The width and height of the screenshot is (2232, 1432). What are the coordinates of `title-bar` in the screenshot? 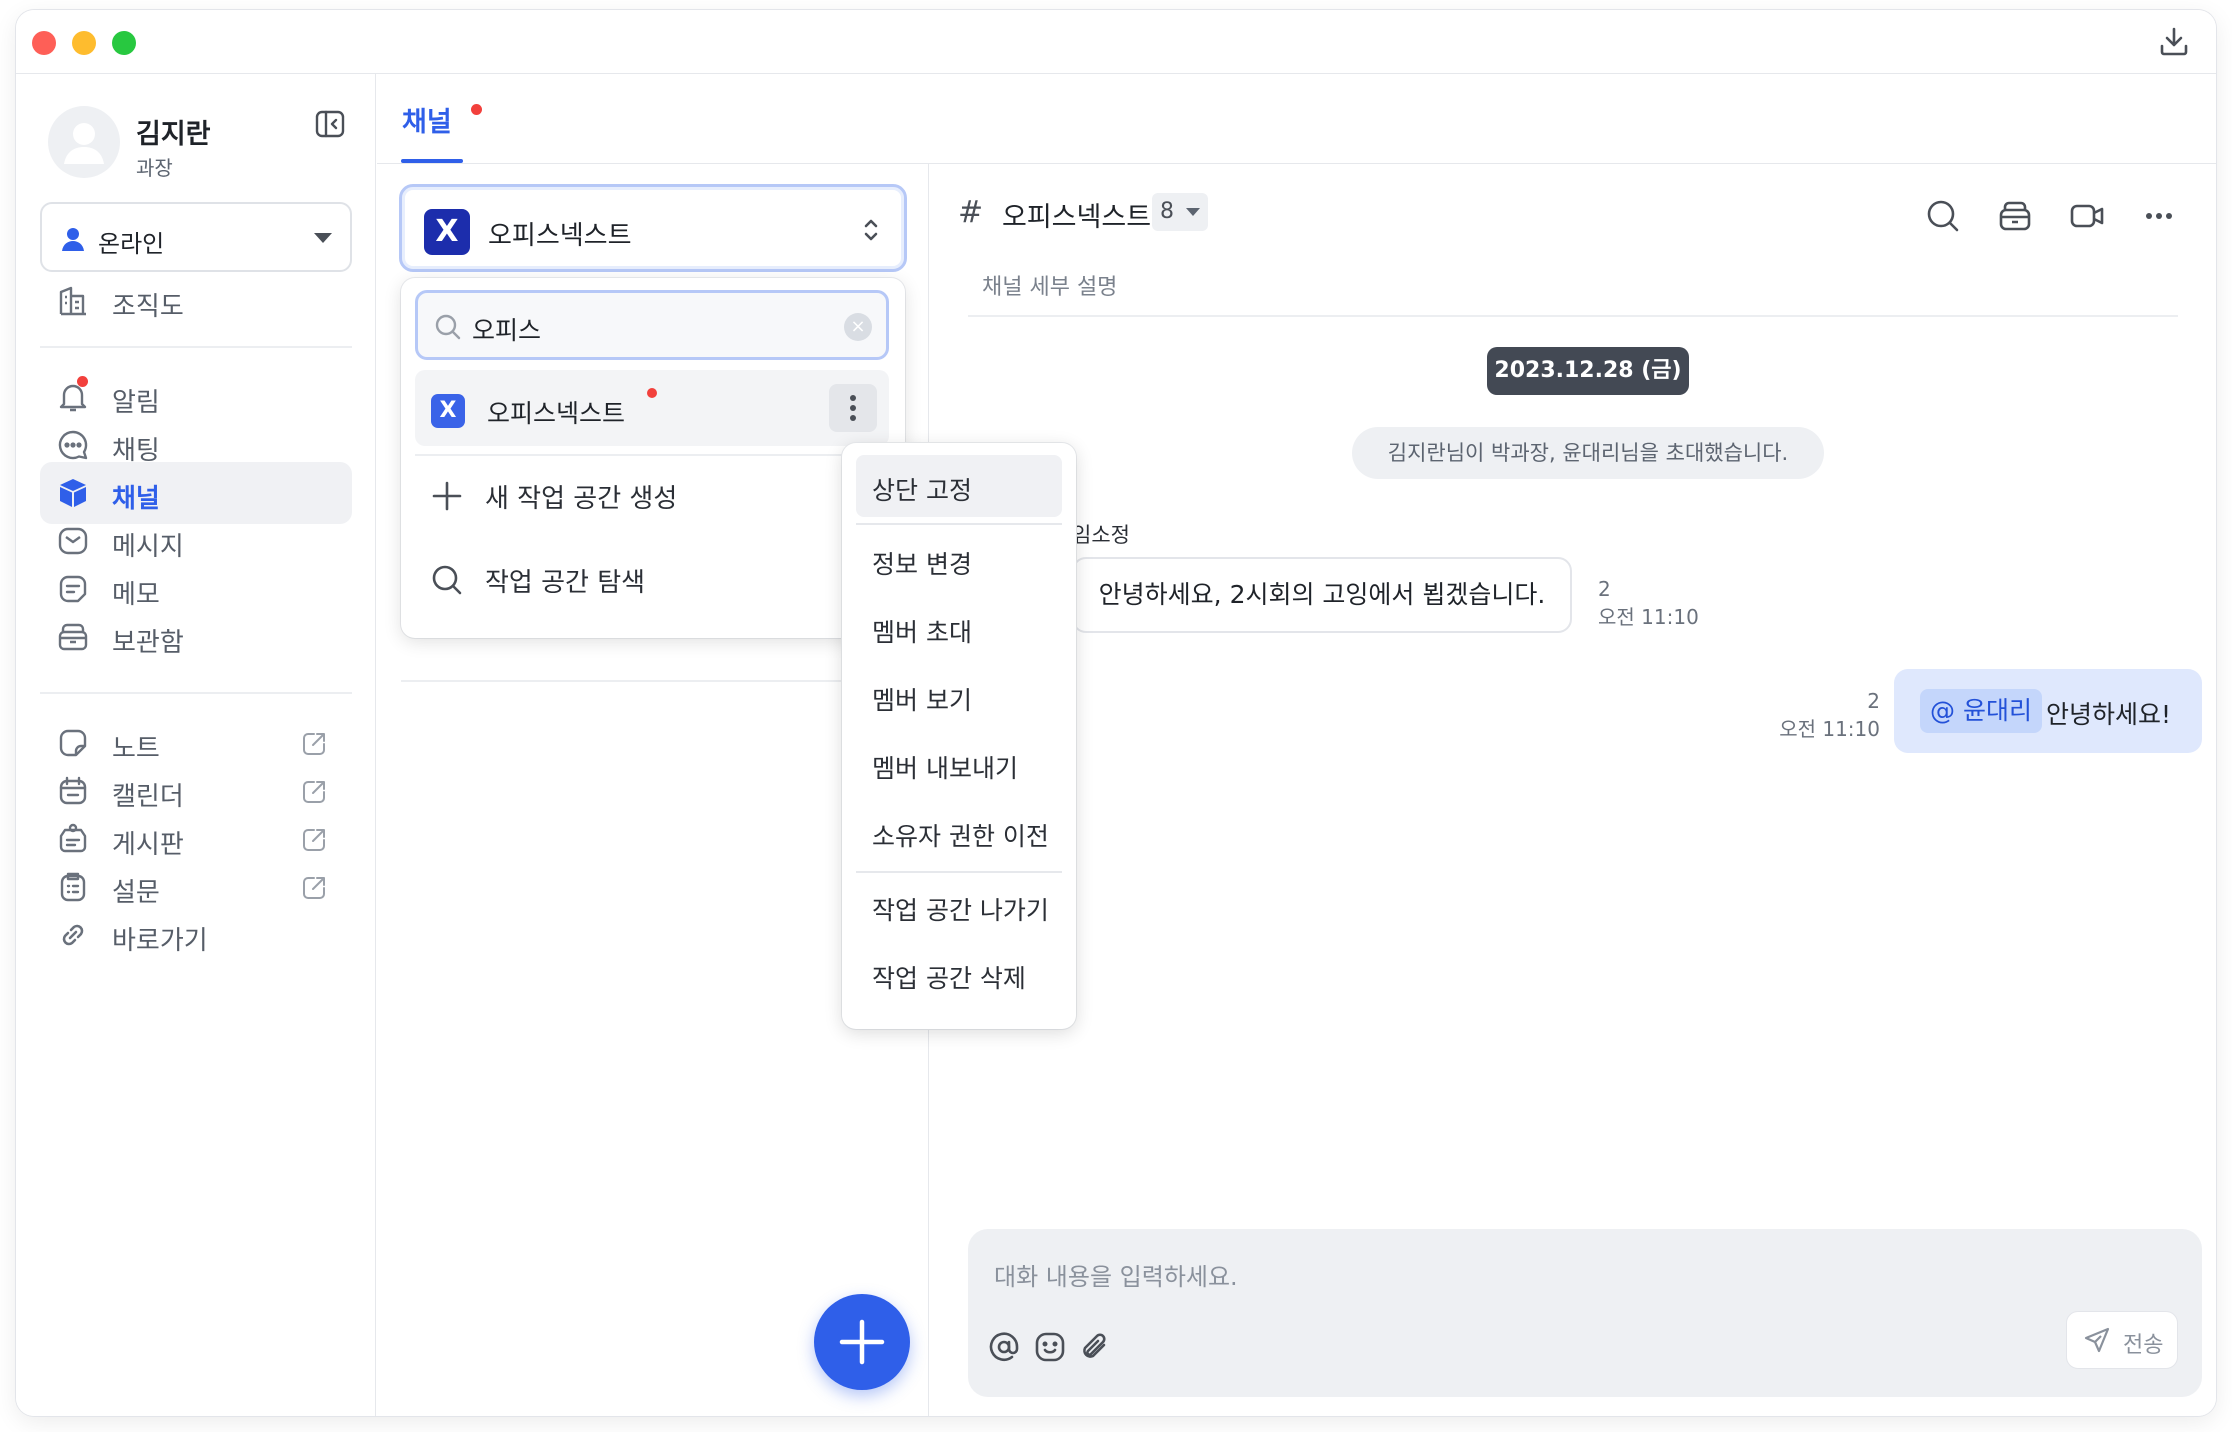 It's located at (1116, 42).